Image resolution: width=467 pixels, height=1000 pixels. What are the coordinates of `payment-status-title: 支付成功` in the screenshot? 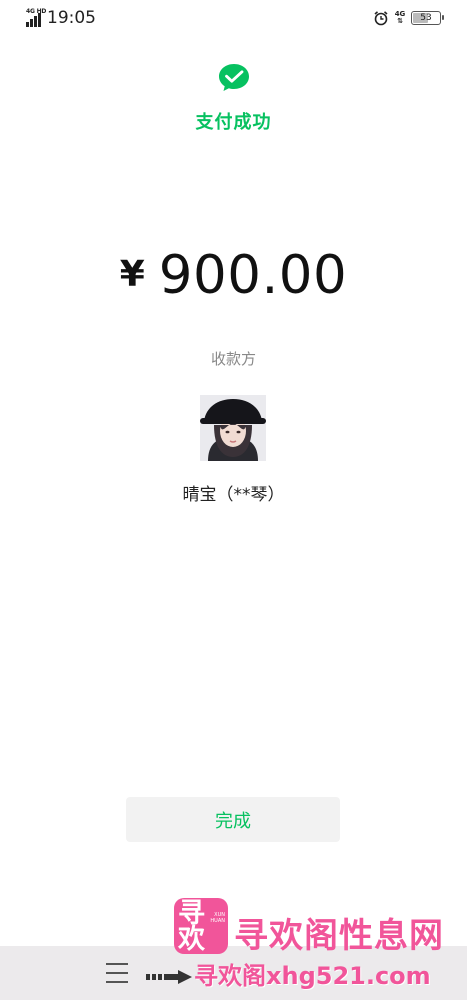 It's located at (233, 122).